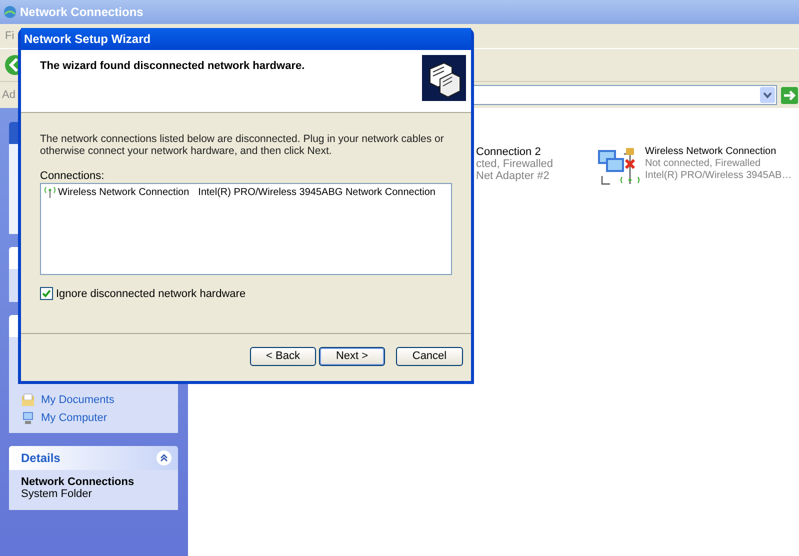  What do you see at coordinates (283, 356) in the screenshot?
I see `dialog-button: < Back` at bounding box center [283, 356].